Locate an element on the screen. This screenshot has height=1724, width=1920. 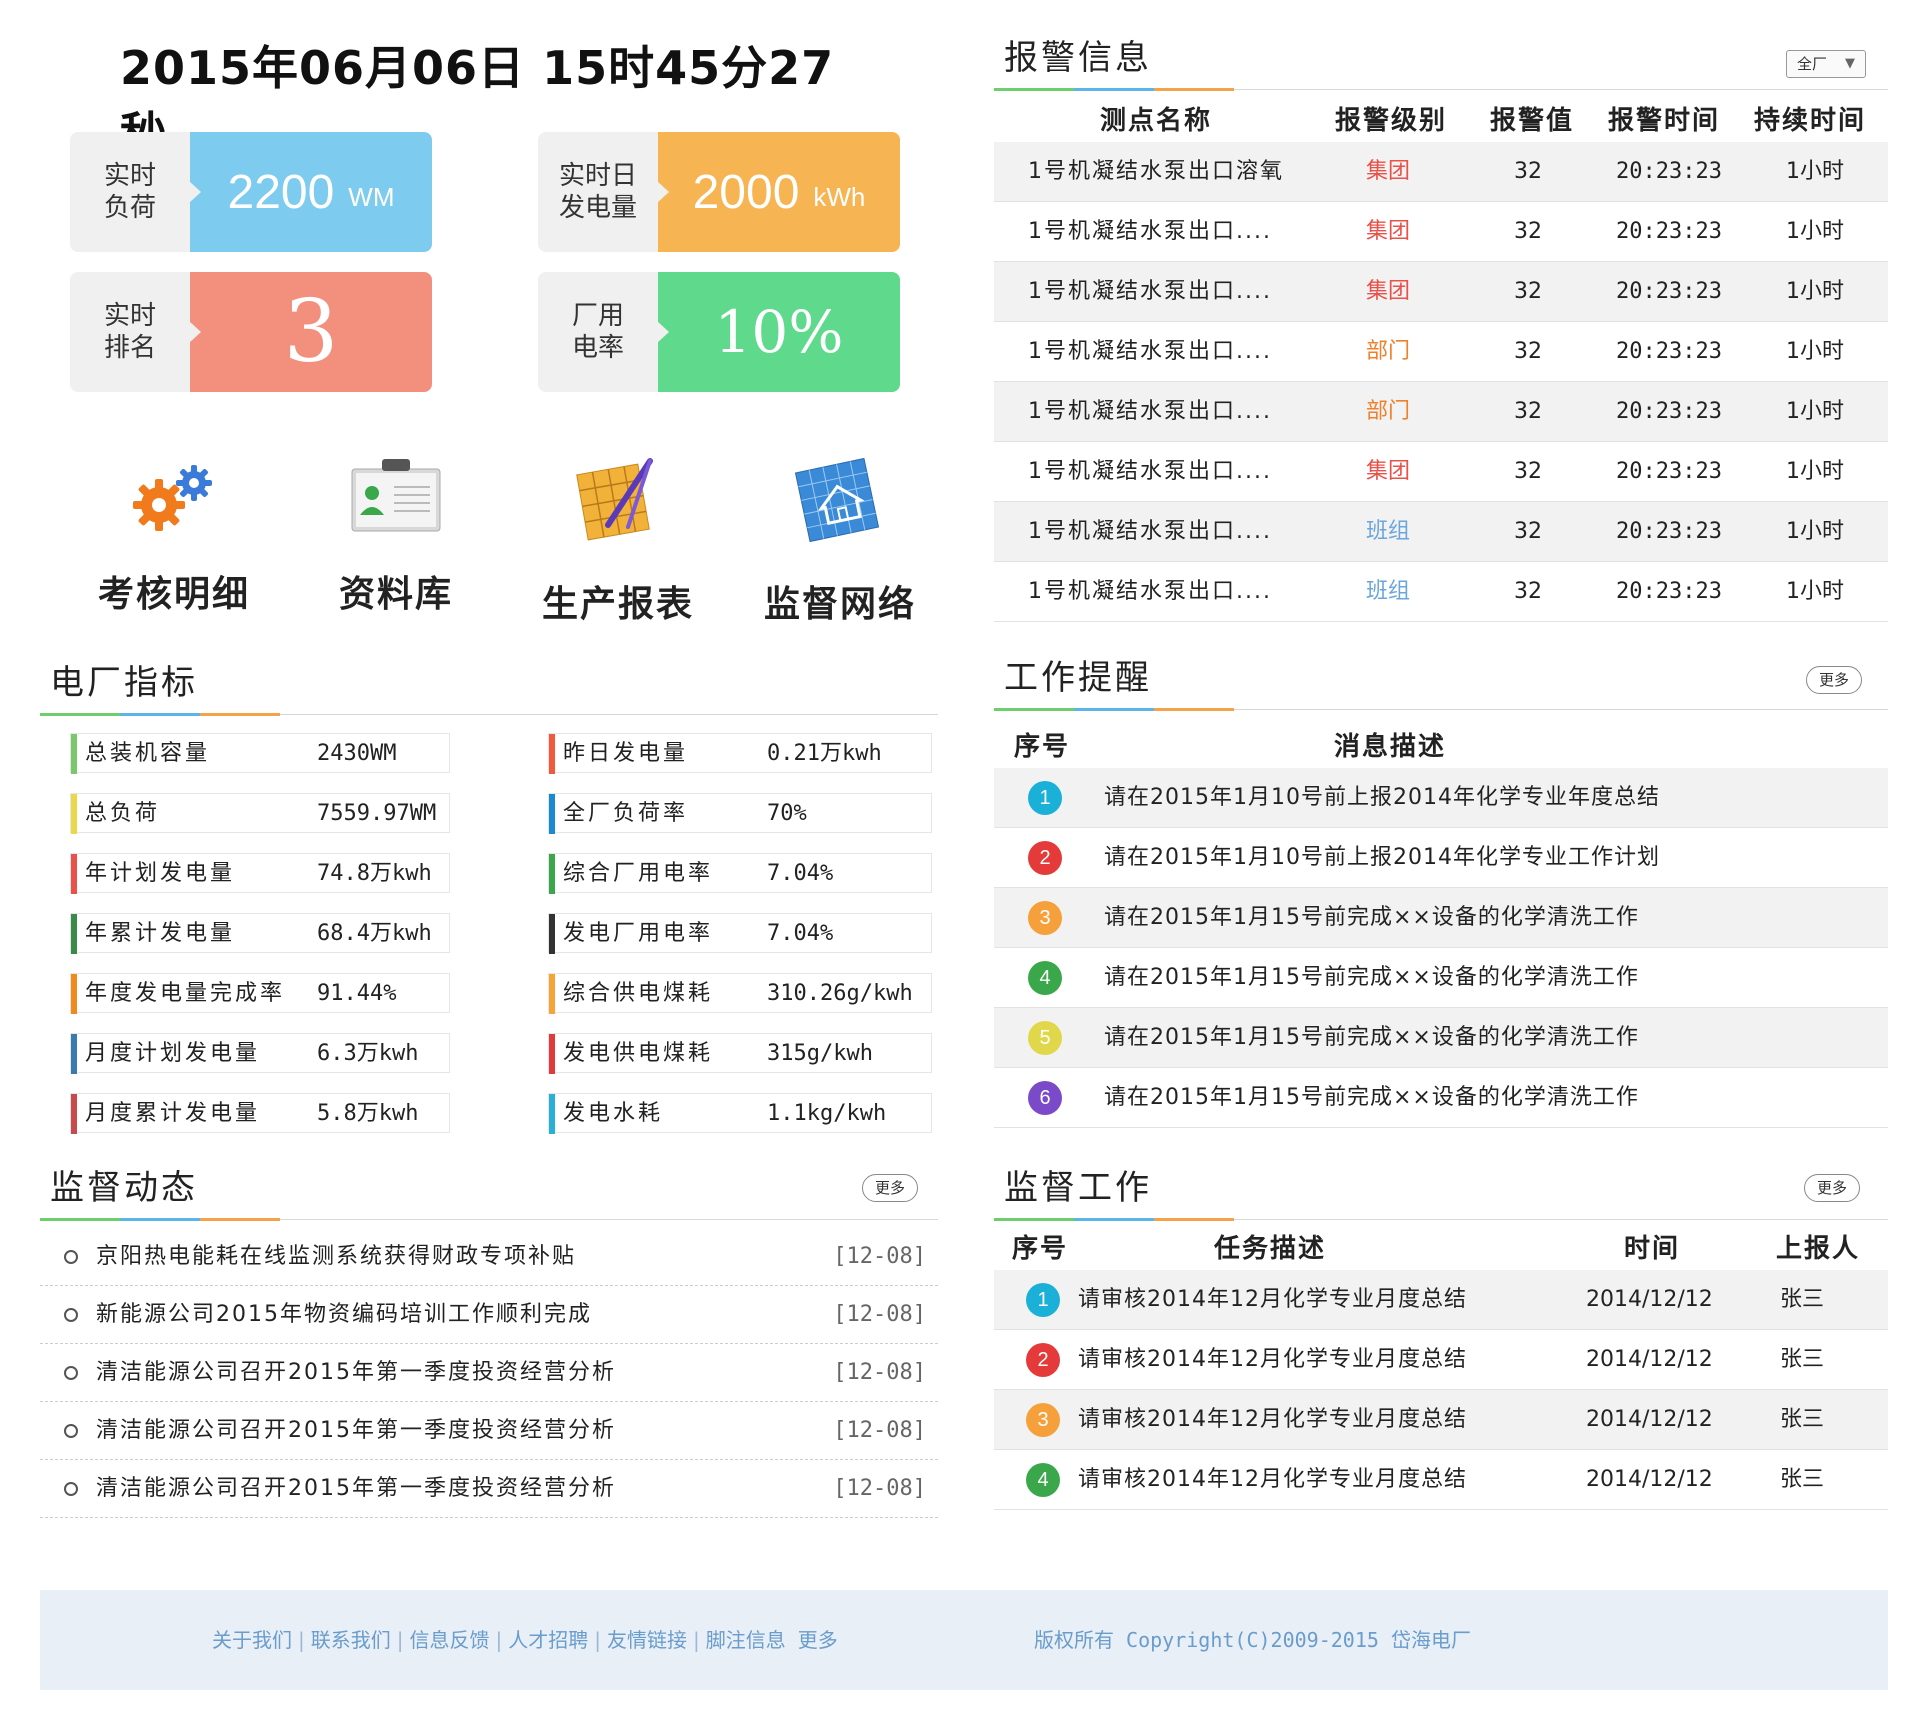
app-assessment-details: 考核明细 is located at coordinates (174, 536).